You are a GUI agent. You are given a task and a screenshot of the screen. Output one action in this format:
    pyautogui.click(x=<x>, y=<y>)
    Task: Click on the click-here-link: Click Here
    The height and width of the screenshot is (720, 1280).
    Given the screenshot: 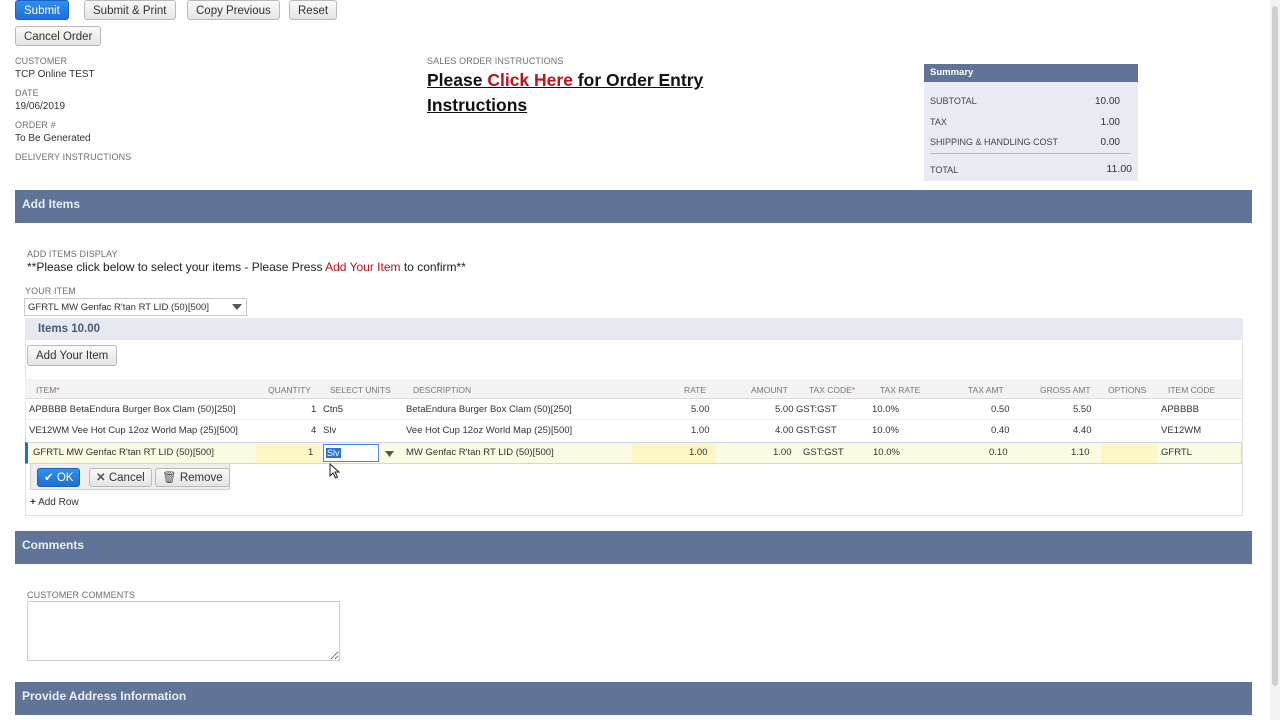 What is the action you would take?
    pyautogui.click(x=530, y=80)
    